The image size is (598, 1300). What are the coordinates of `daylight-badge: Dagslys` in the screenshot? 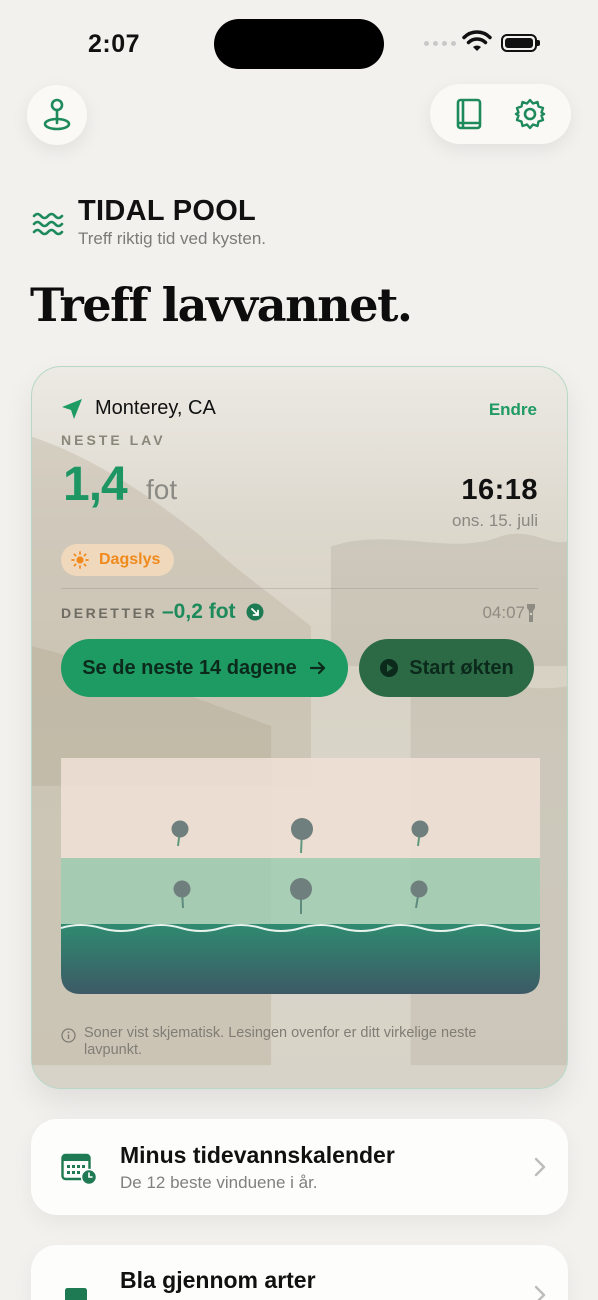 It's located at (118, 560).